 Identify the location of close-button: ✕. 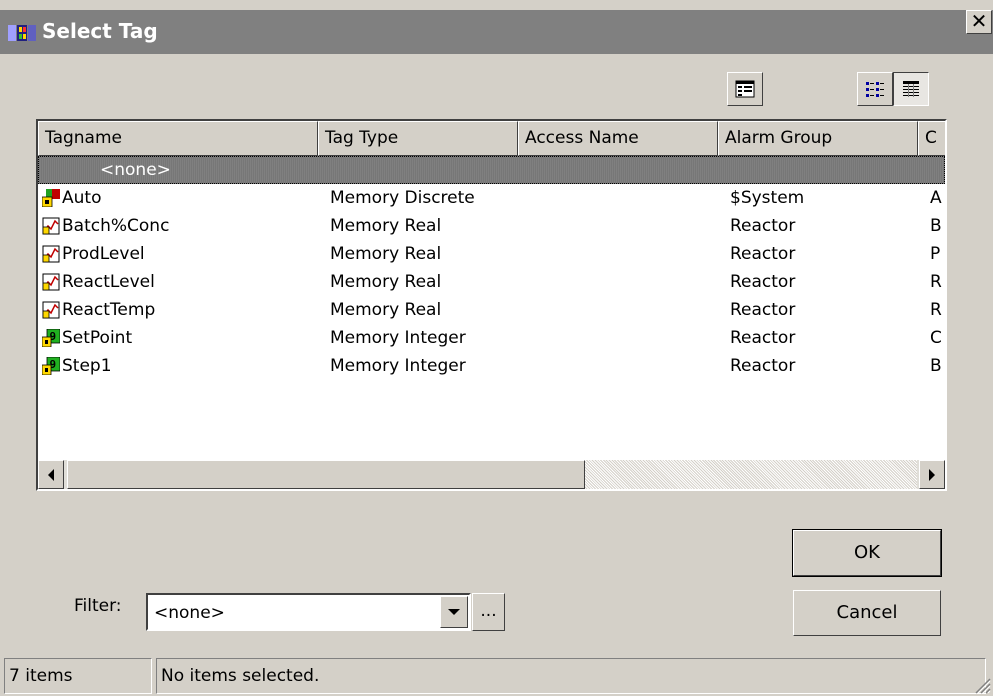
(979, 22).